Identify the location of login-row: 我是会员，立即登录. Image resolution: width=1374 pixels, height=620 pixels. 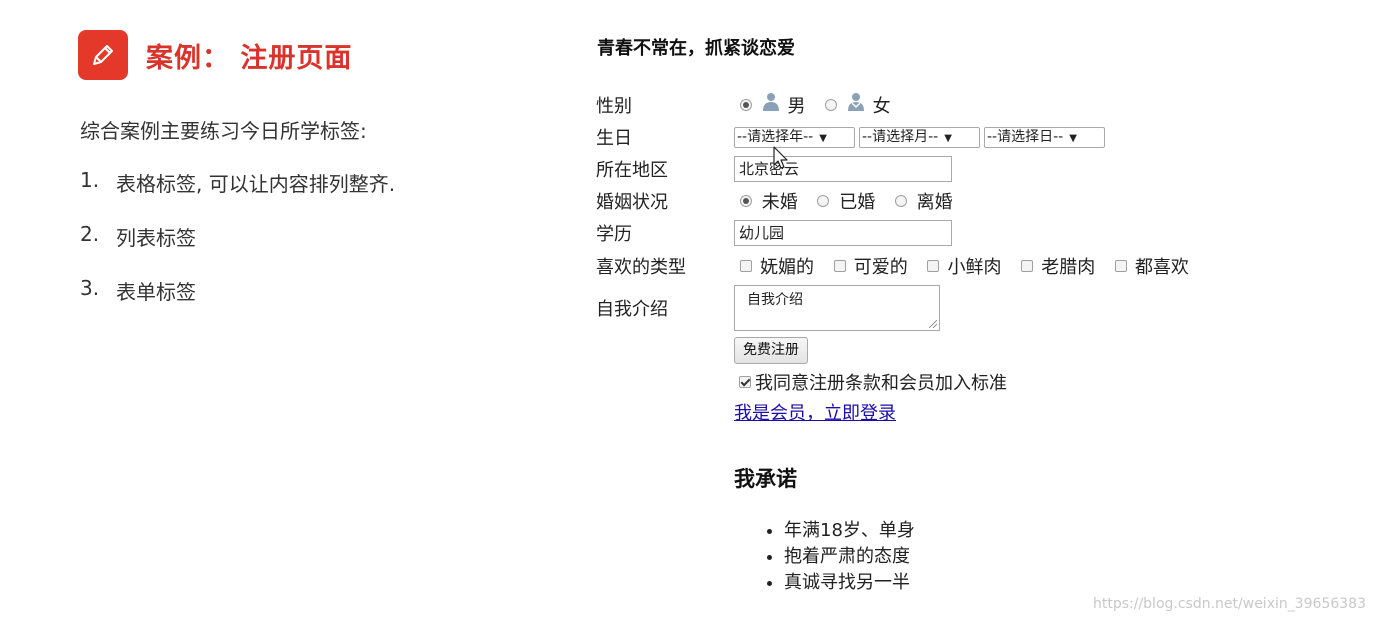
(896, 412).